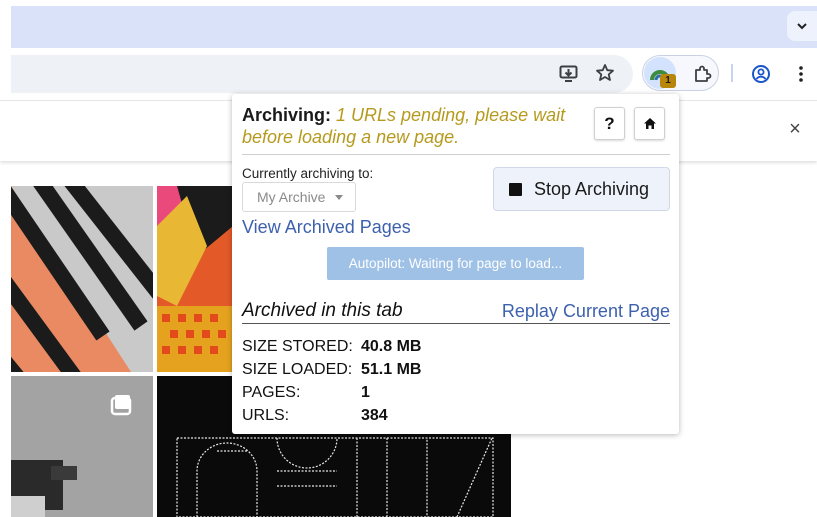  I want to click on tab-strip, so click(408, 24).